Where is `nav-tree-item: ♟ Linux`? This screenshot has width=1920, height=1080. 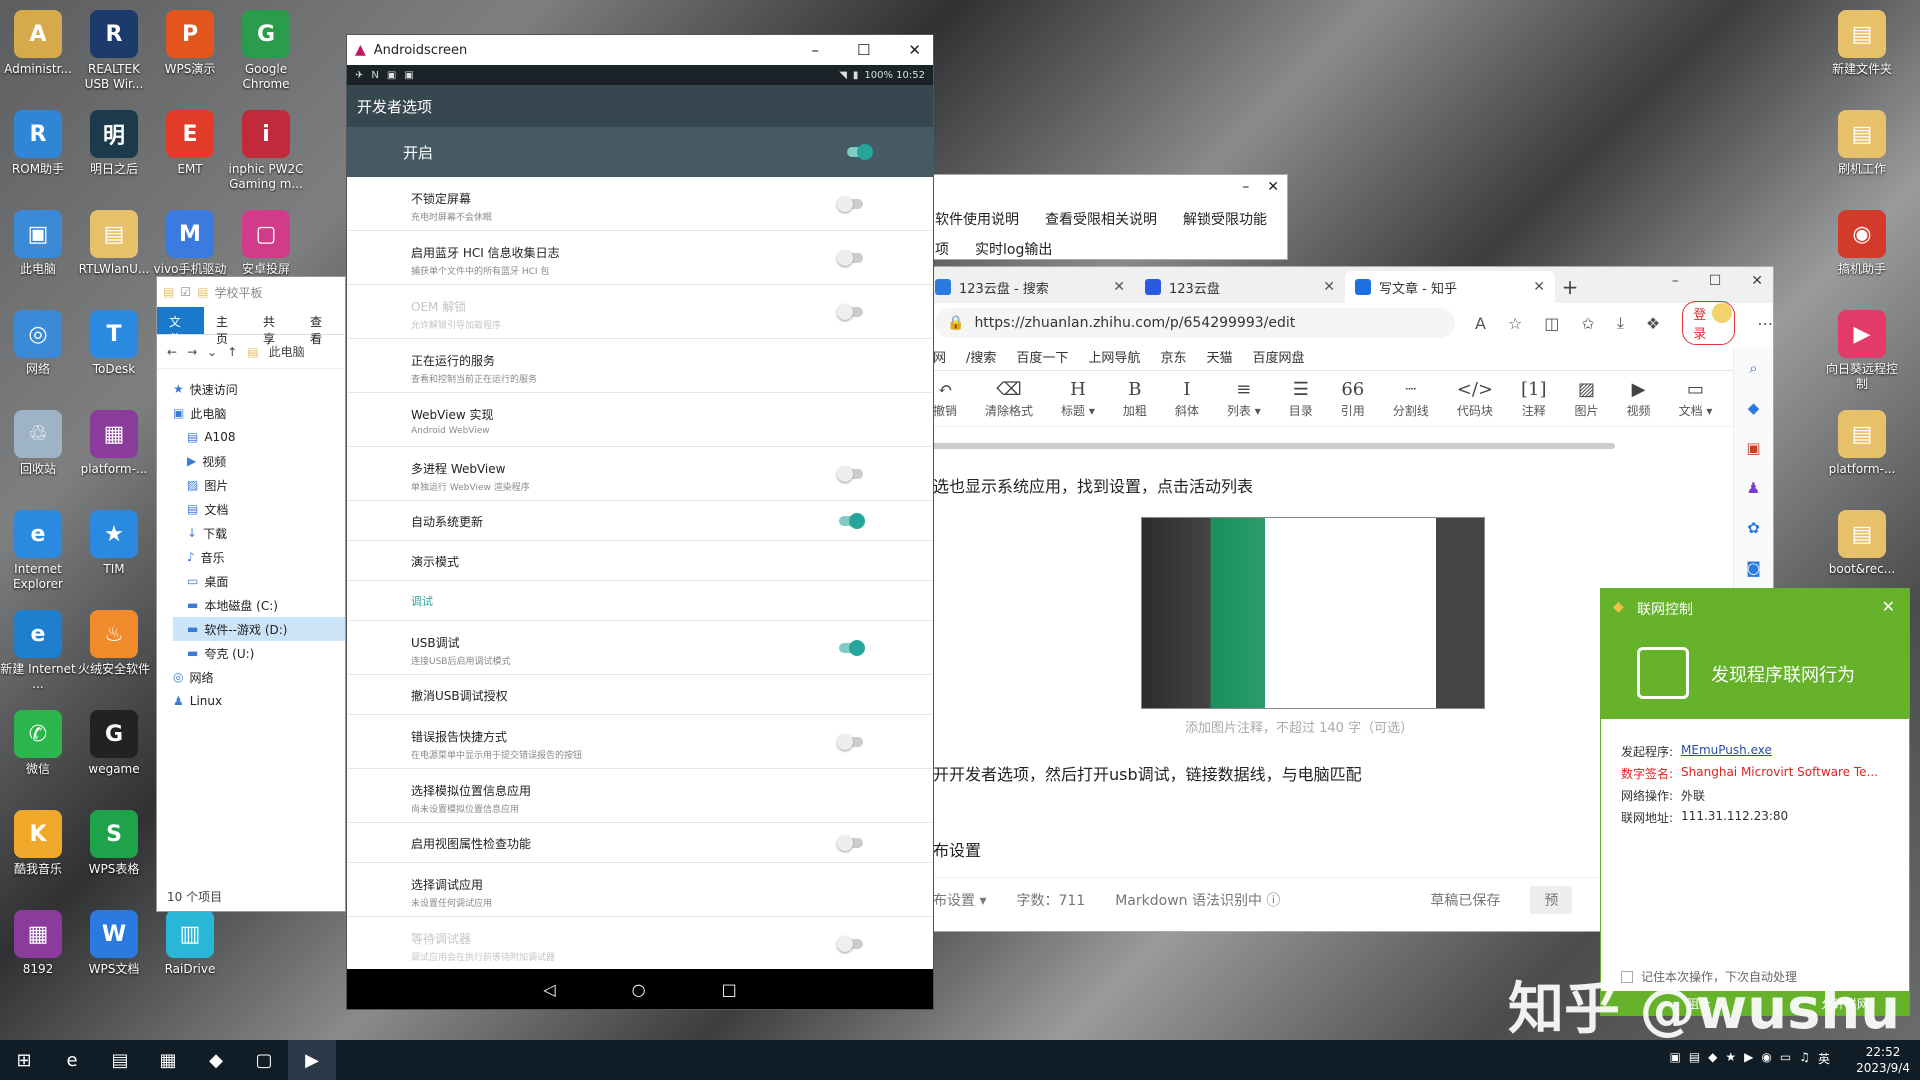
nav-tree-item: ♟ Linux is located at coordinates (259, 701).